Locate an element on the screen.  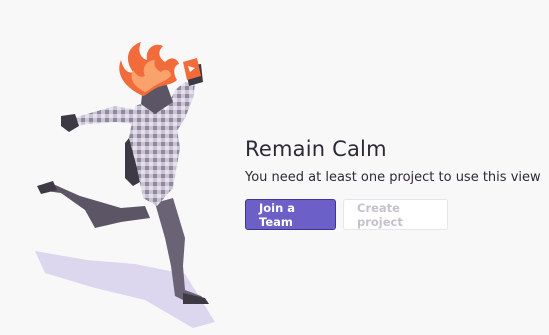
back-arm is located at coordinates (105, 116).